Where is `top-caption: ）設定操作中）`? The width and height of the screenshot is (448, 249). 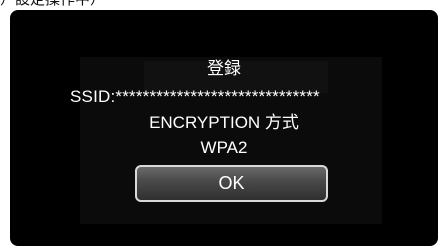 top-caption: ）設定操作中） is located at coordinates (52, 4).